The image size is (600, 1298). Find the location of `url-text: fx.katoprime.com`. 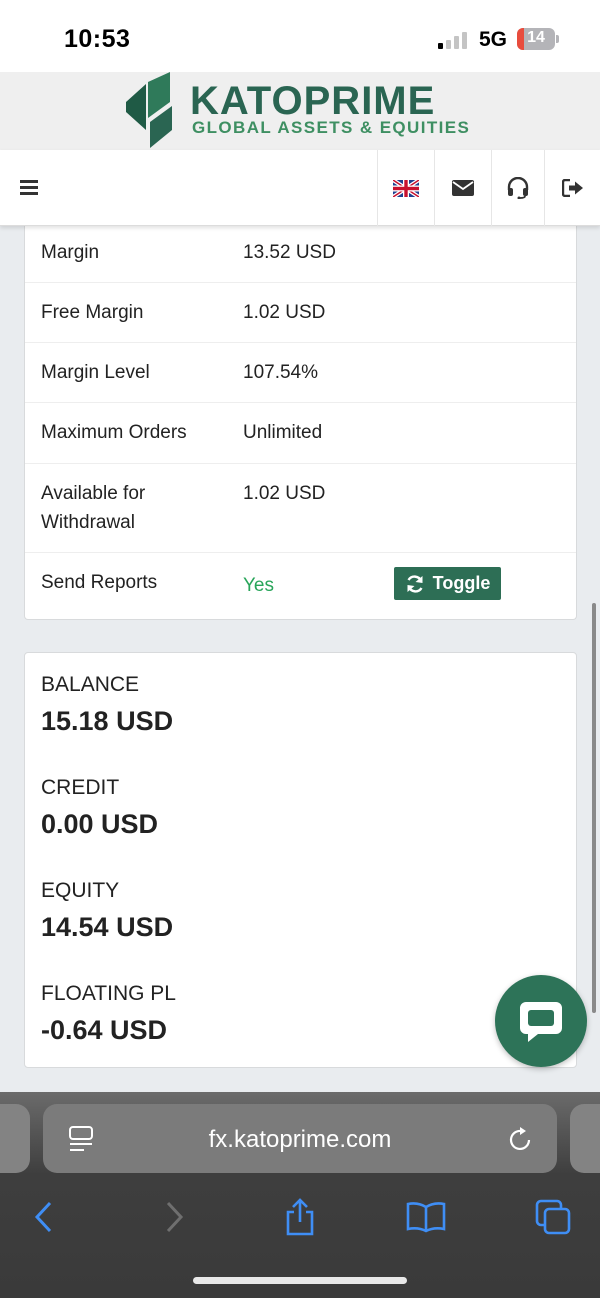

url-text: fx.katoprime.com is located at coordinates (300, 1139).